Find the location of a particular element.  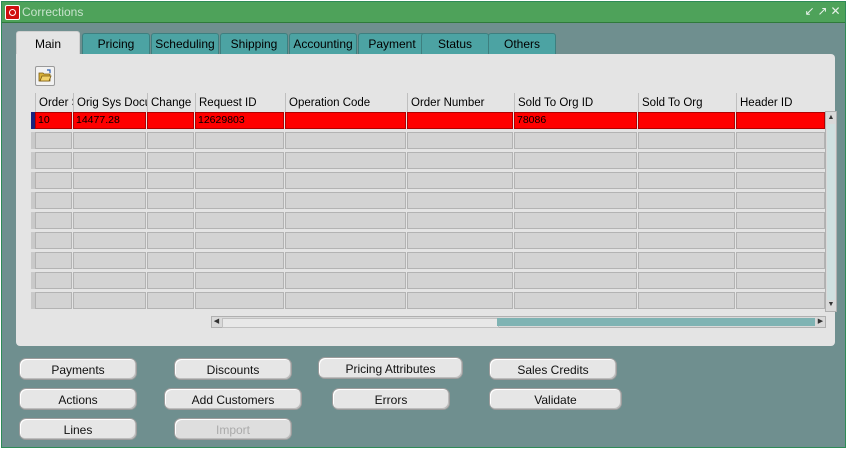

horizontal-scroll-thumb is located at coordinates (360, 323).